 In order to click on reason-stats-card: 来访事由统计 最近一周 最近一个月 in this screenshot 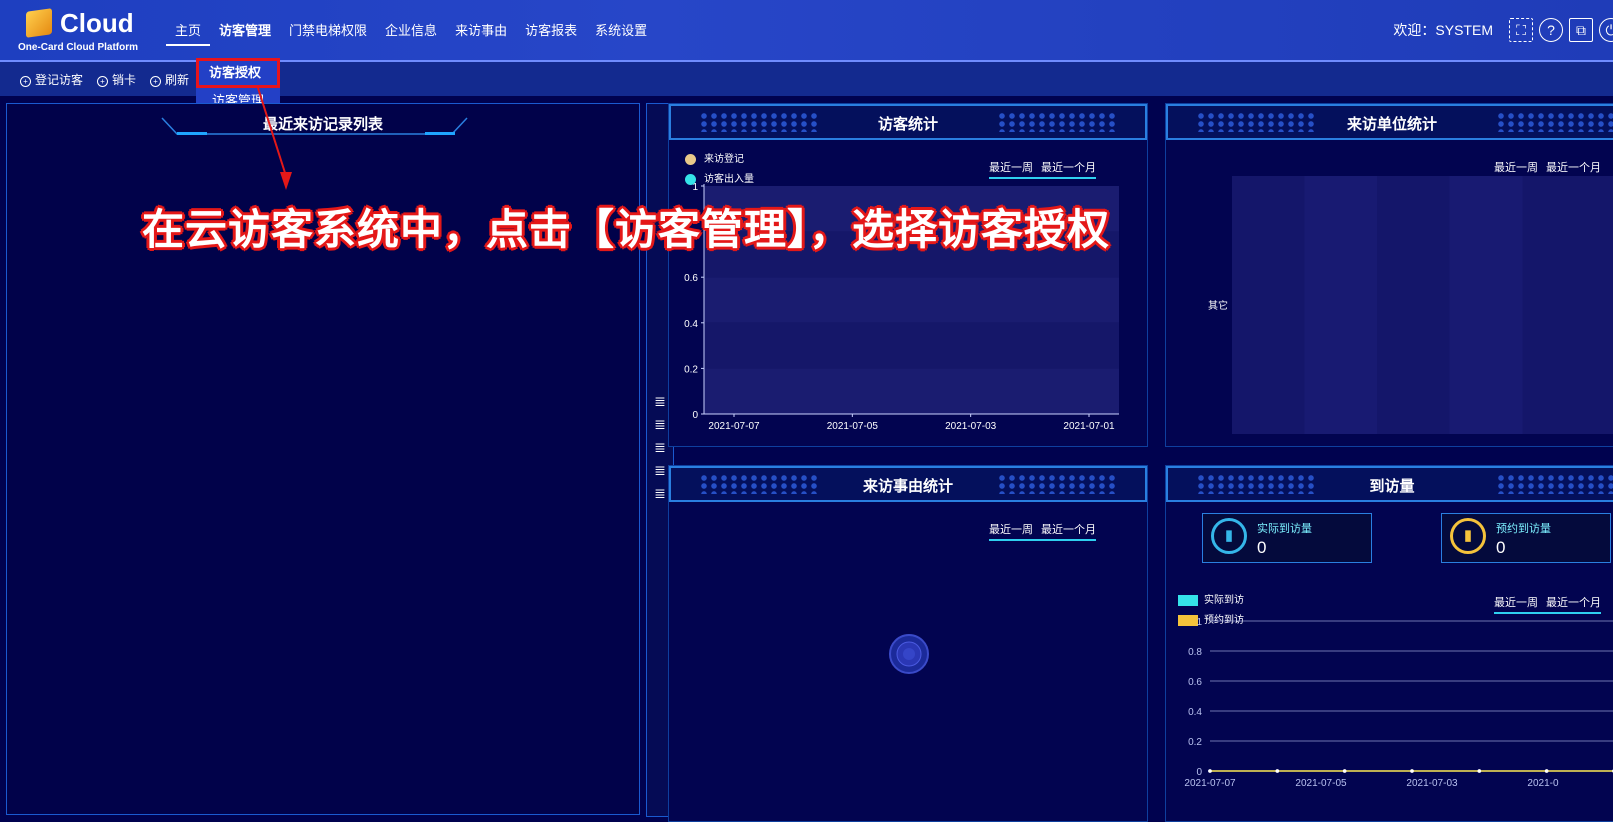, I will do `click(908, 643)`.